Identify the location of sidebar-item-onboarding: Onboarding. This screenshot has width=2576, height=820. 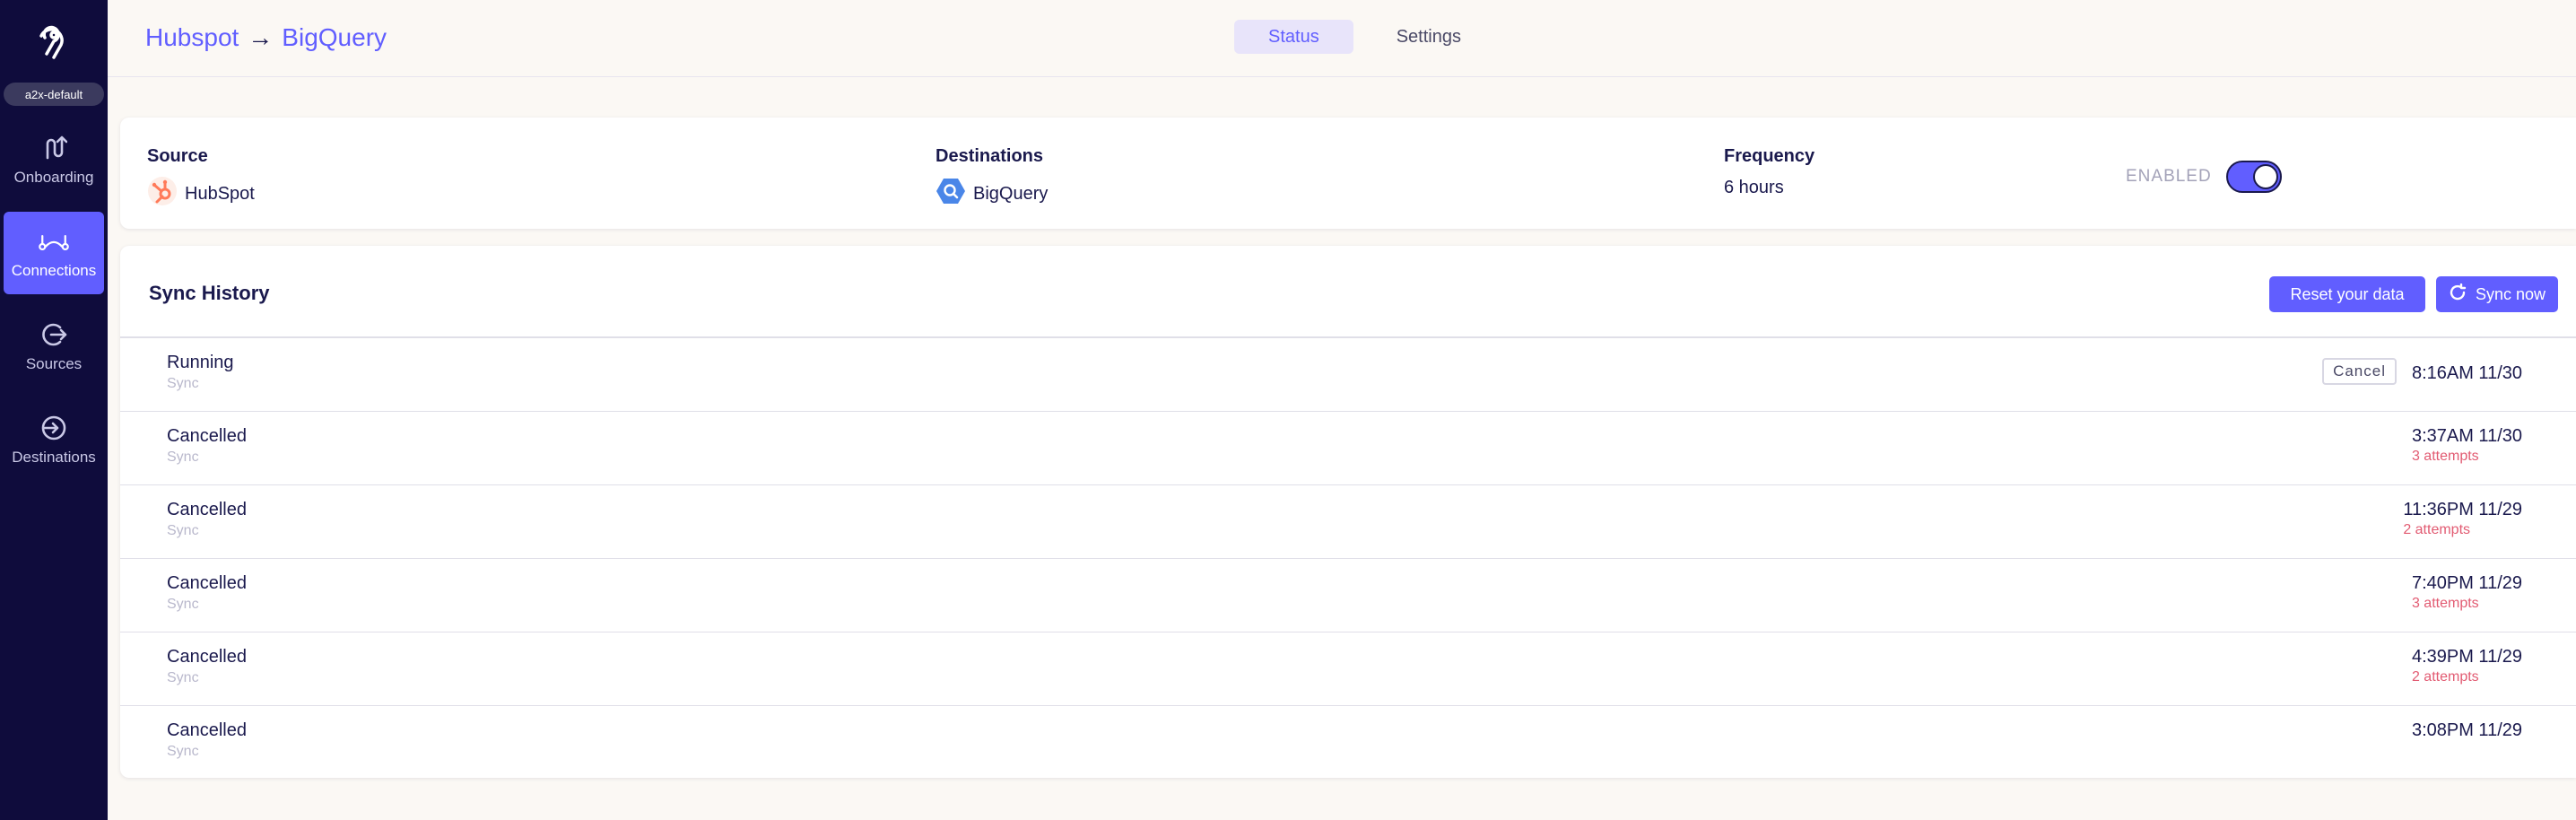
(54, 160).